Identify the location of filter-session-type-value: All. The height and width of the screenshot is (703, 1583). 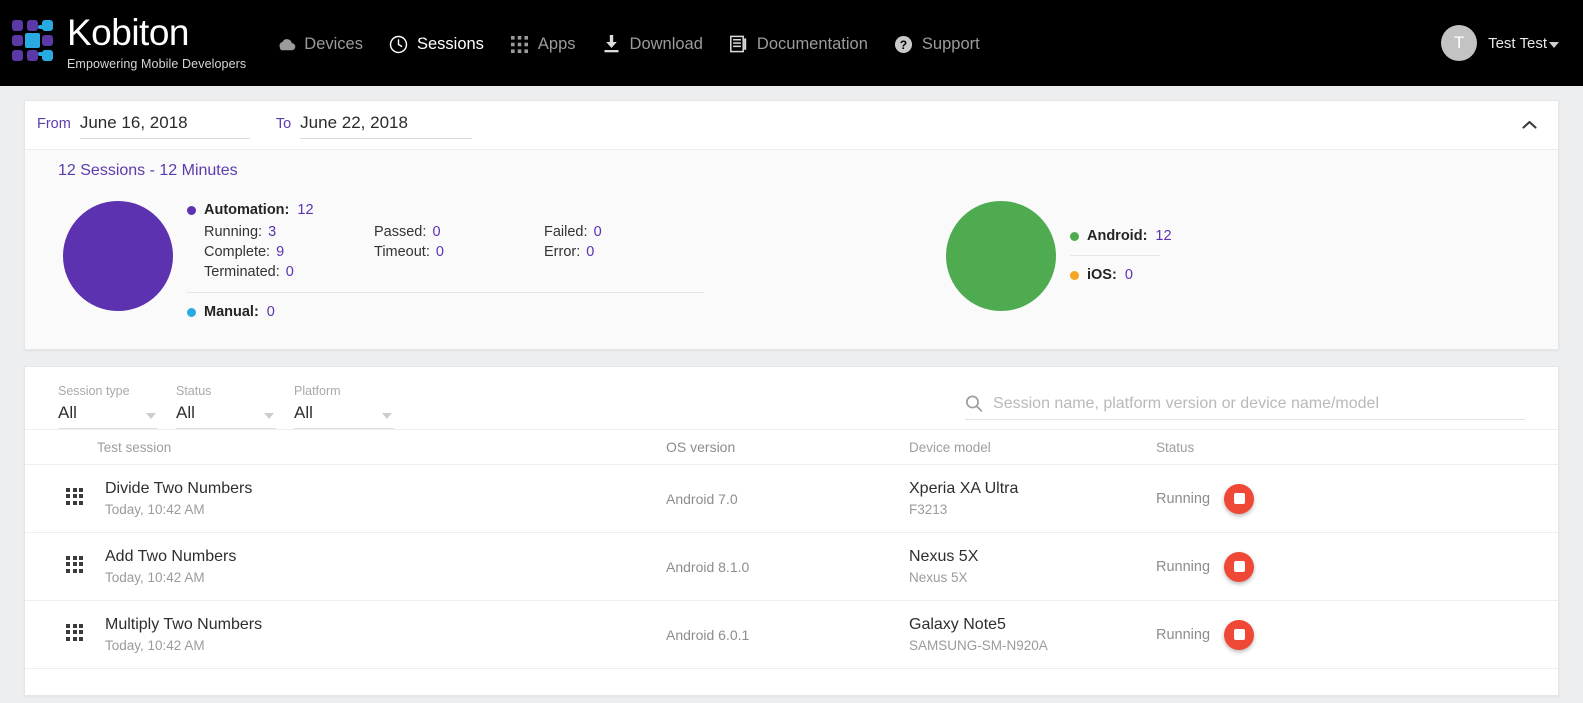
(67, 412).